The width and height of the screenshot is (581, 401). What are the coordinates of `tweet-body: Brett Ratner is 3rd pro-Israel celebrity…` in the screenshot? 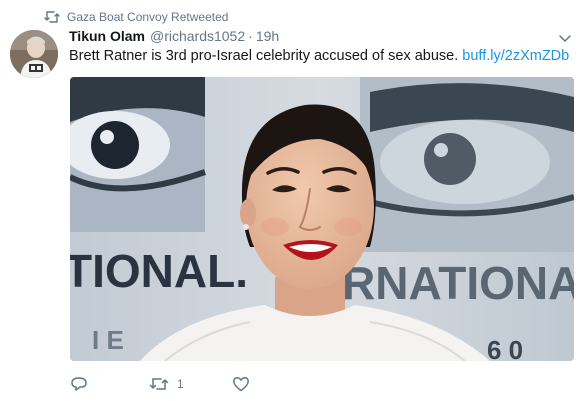 It's located at (264, 56).